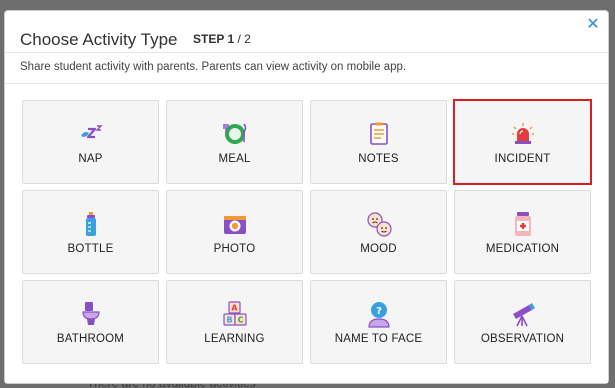 The image size is (615, 388). I want to click on activity-tile-bottle: BOTTLE, so click(90, 232).